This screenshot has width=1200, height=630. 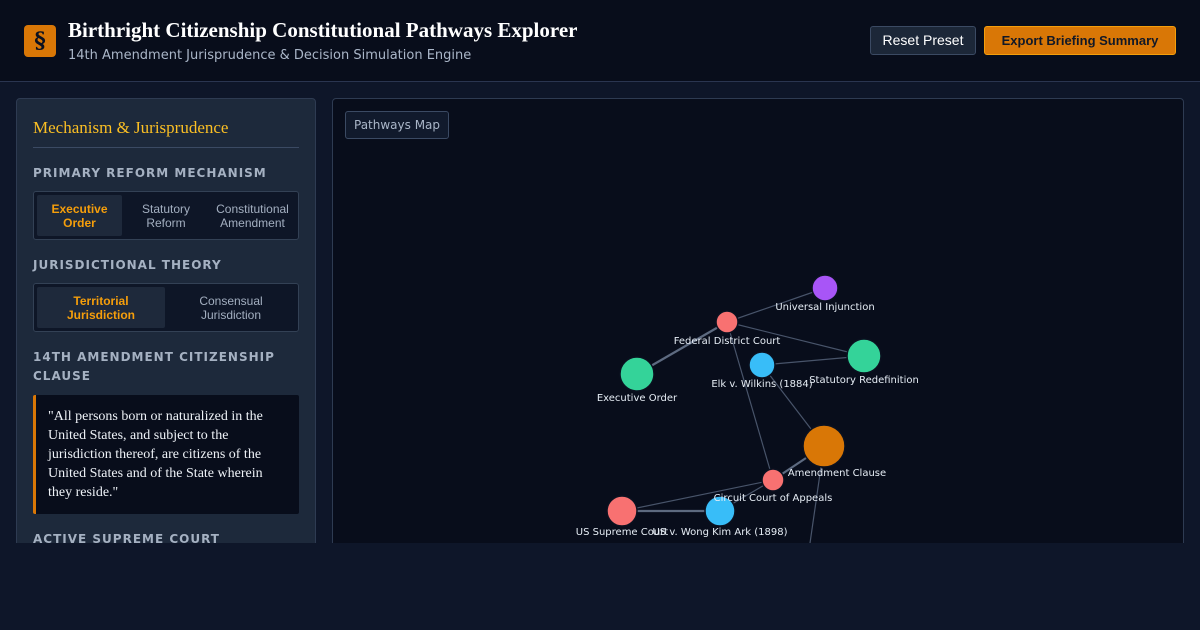 What do you see at coordinates (231, 300) in the screenshot?
I see `option-line: Consensual` at bounding box center [231, 300].